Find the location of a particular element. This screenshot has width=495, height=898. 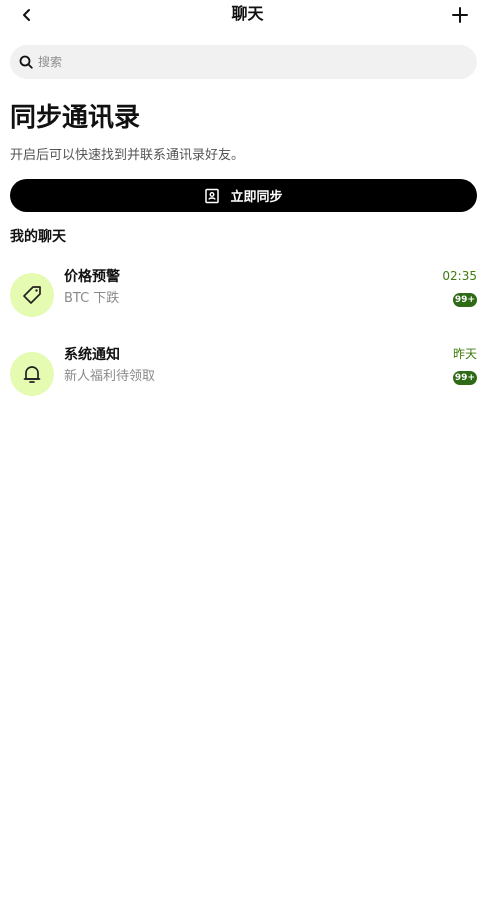

plus-icon is located at coordinates (460, 15).